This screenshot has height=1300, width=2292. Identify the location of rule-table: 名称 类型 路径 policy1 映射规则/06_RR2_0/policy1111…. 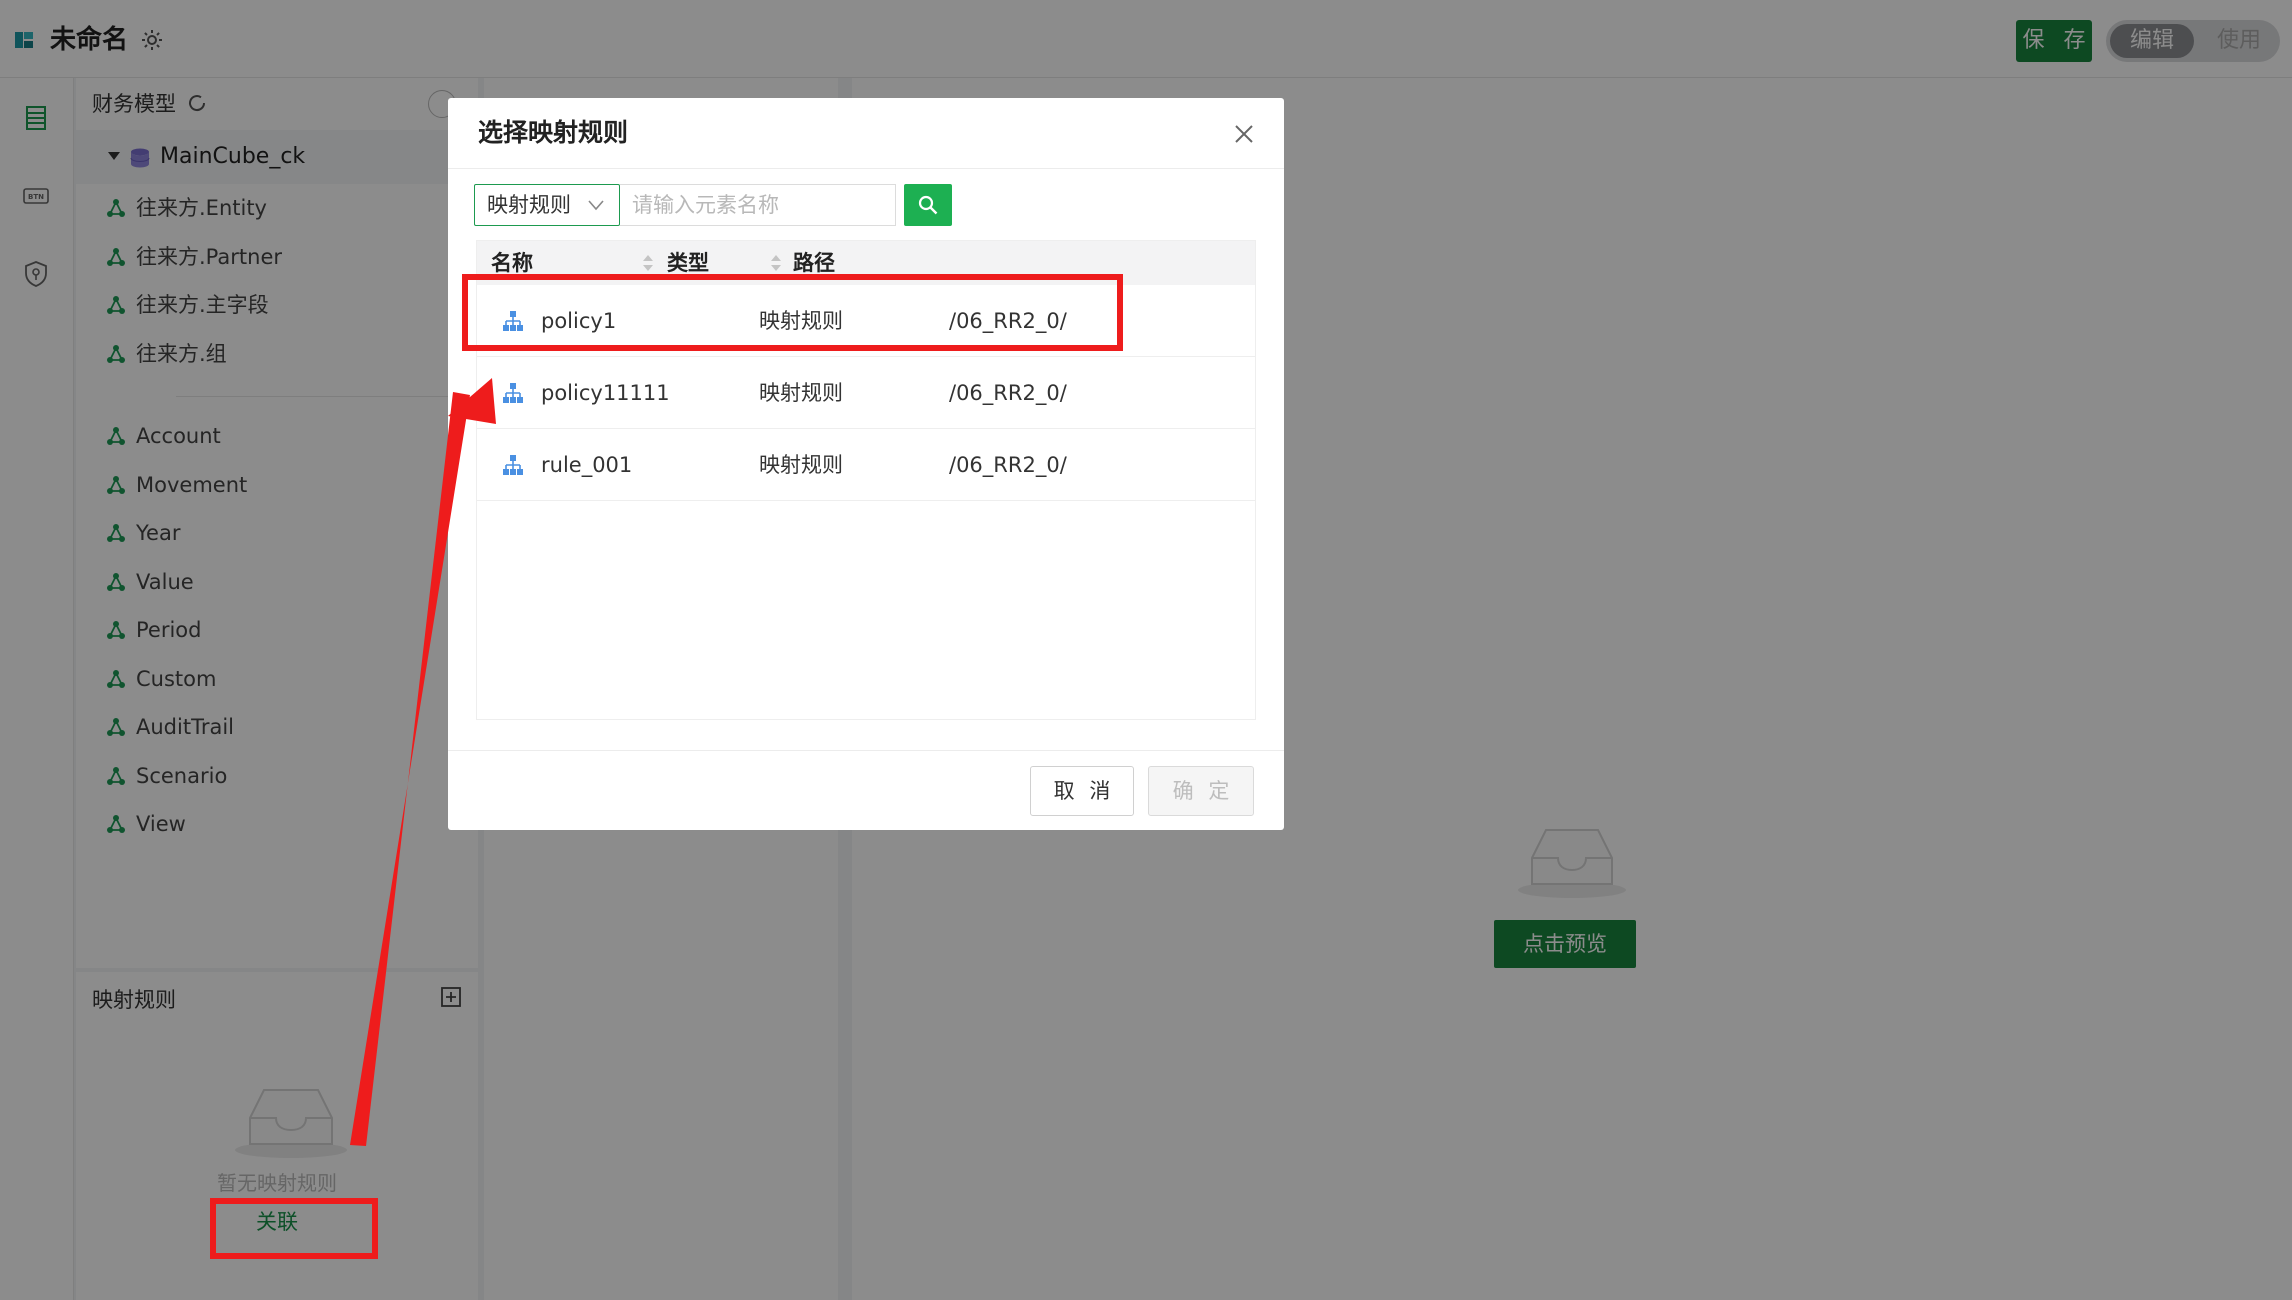
(866, 480).